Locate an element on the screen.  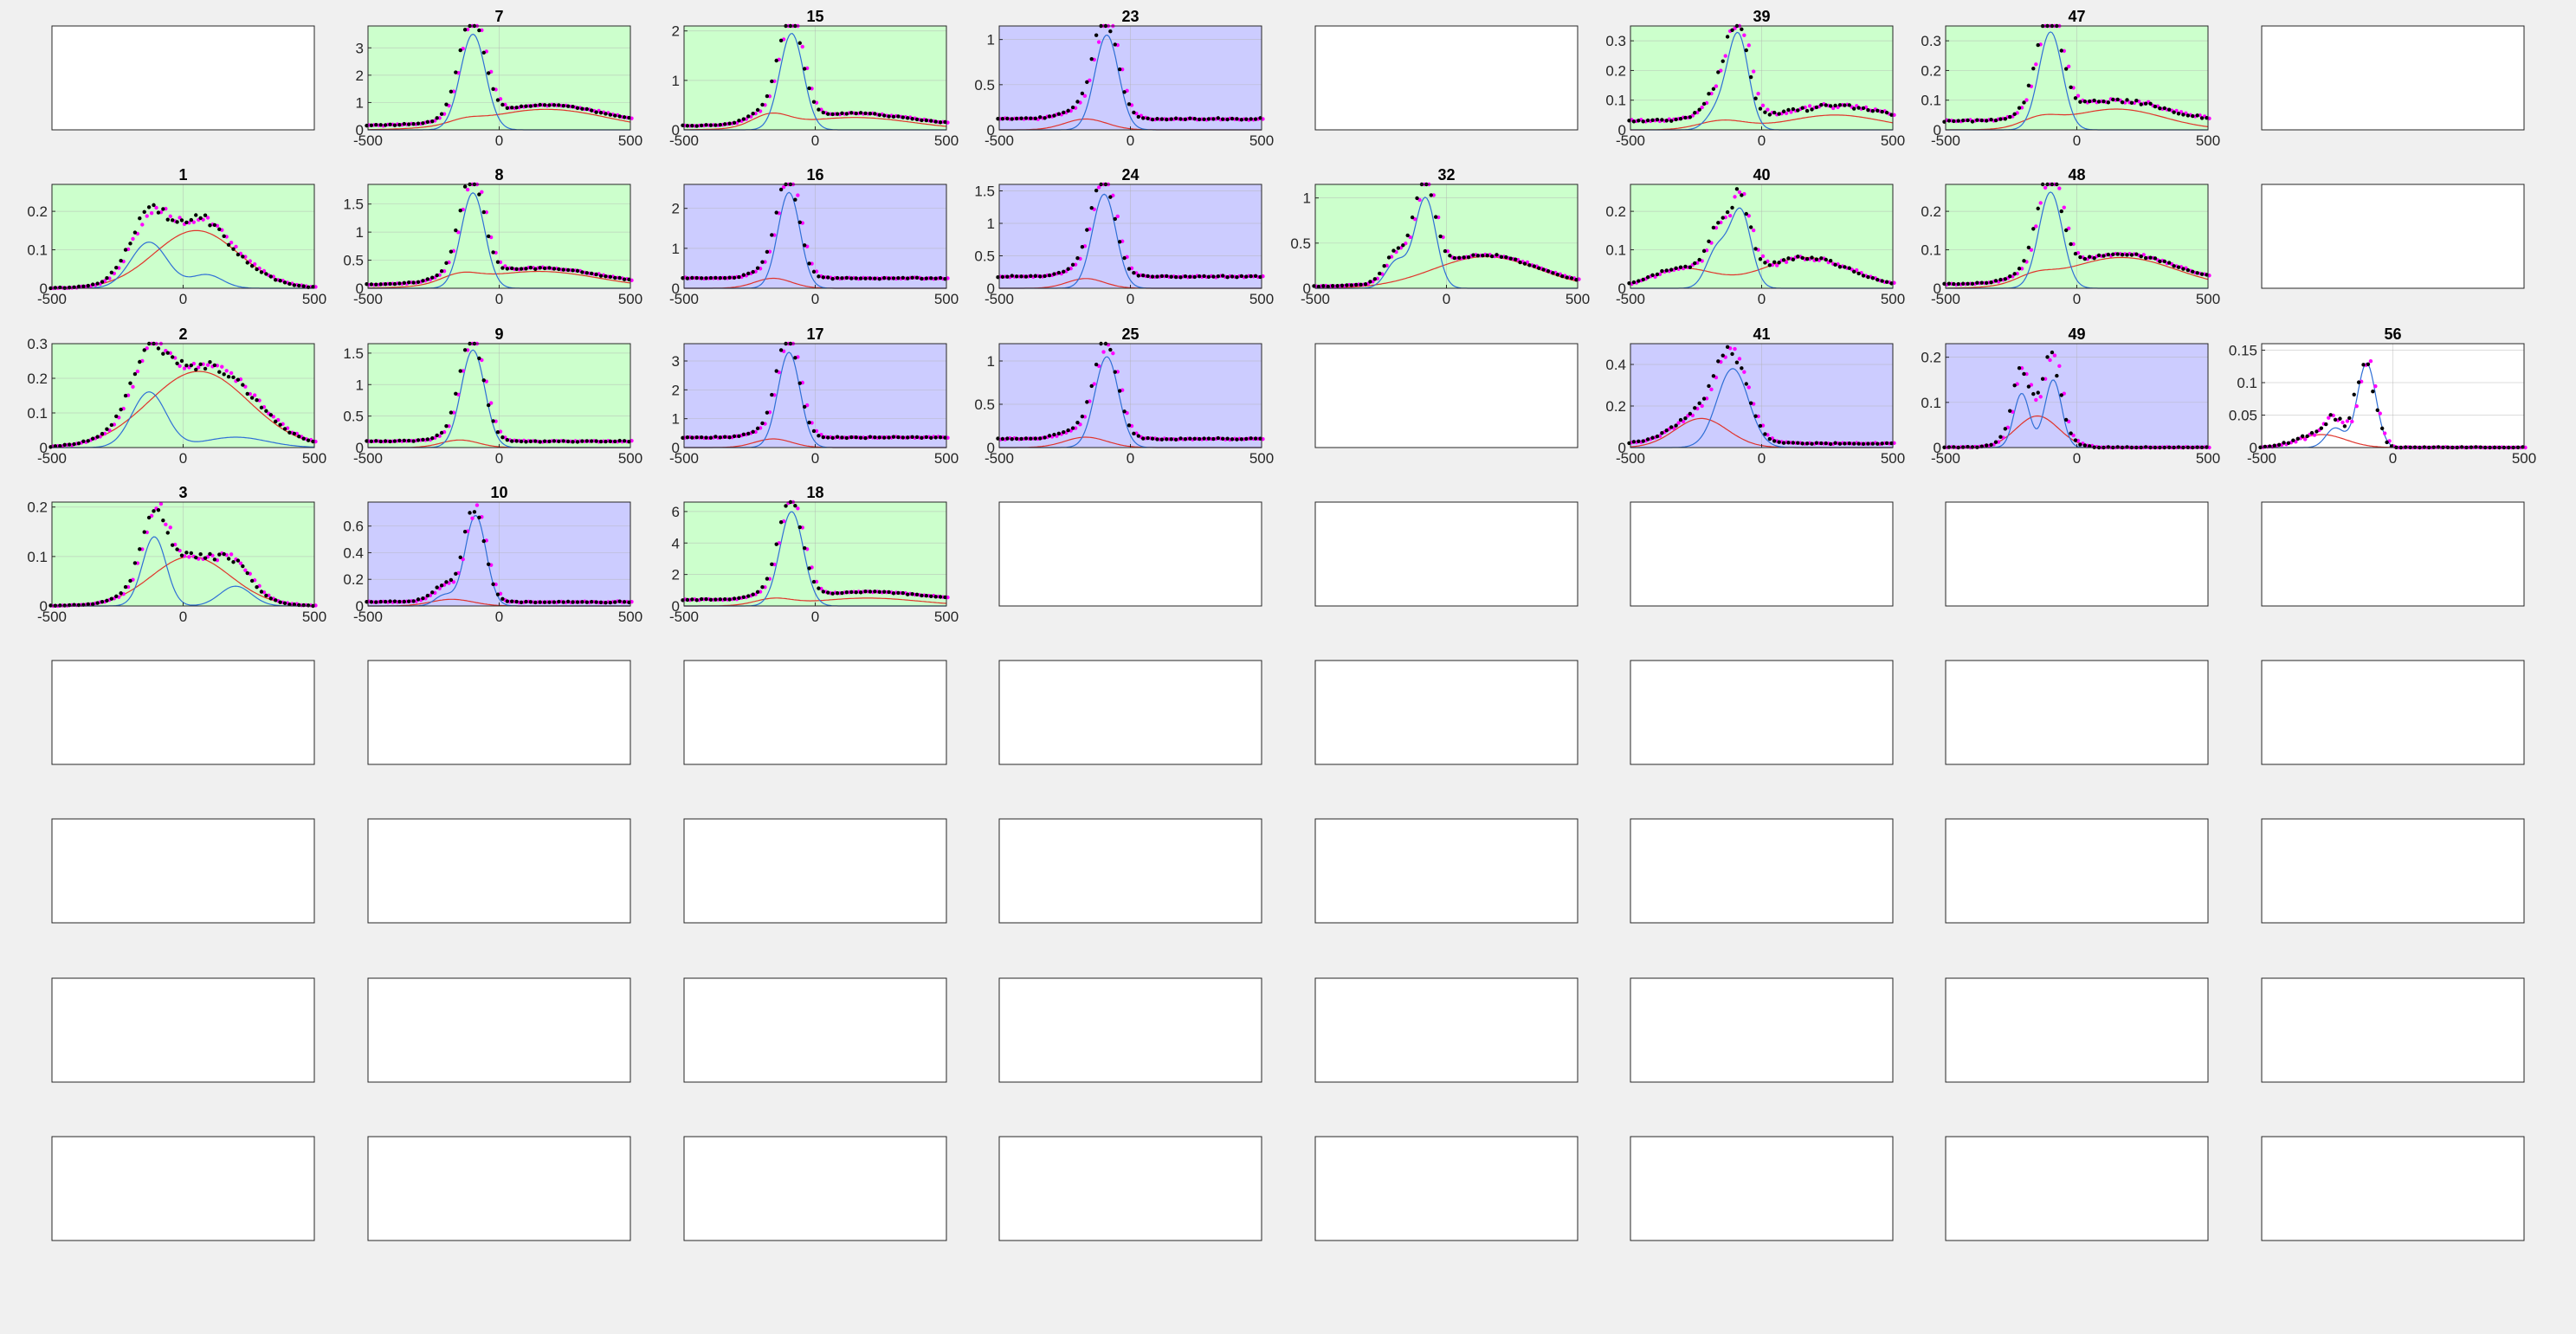
subplot-1-6: 00.10.2-500 0 50048 is located at coordinates (2070, 236).